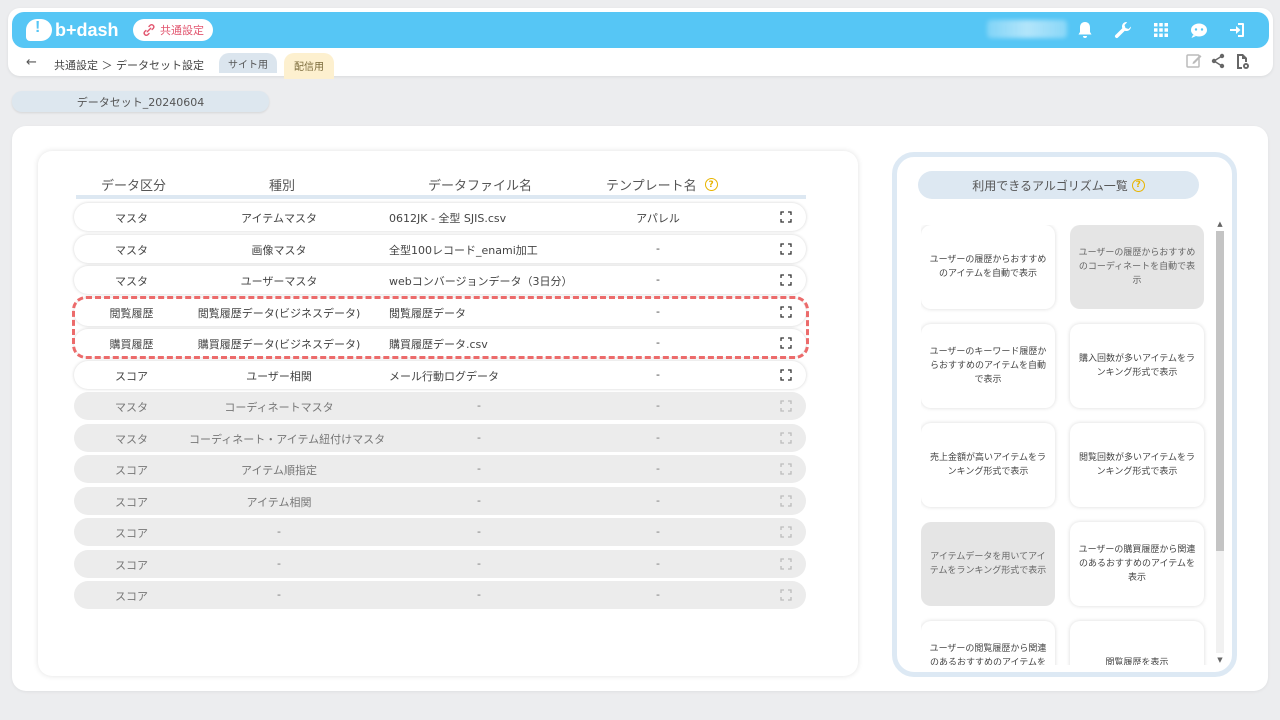 This screenshot has height=720, width=1280. What do you see at coordinates (1237, 30) in the screenshot?
I see `logout-icon` at bounding box center [1237, 30].